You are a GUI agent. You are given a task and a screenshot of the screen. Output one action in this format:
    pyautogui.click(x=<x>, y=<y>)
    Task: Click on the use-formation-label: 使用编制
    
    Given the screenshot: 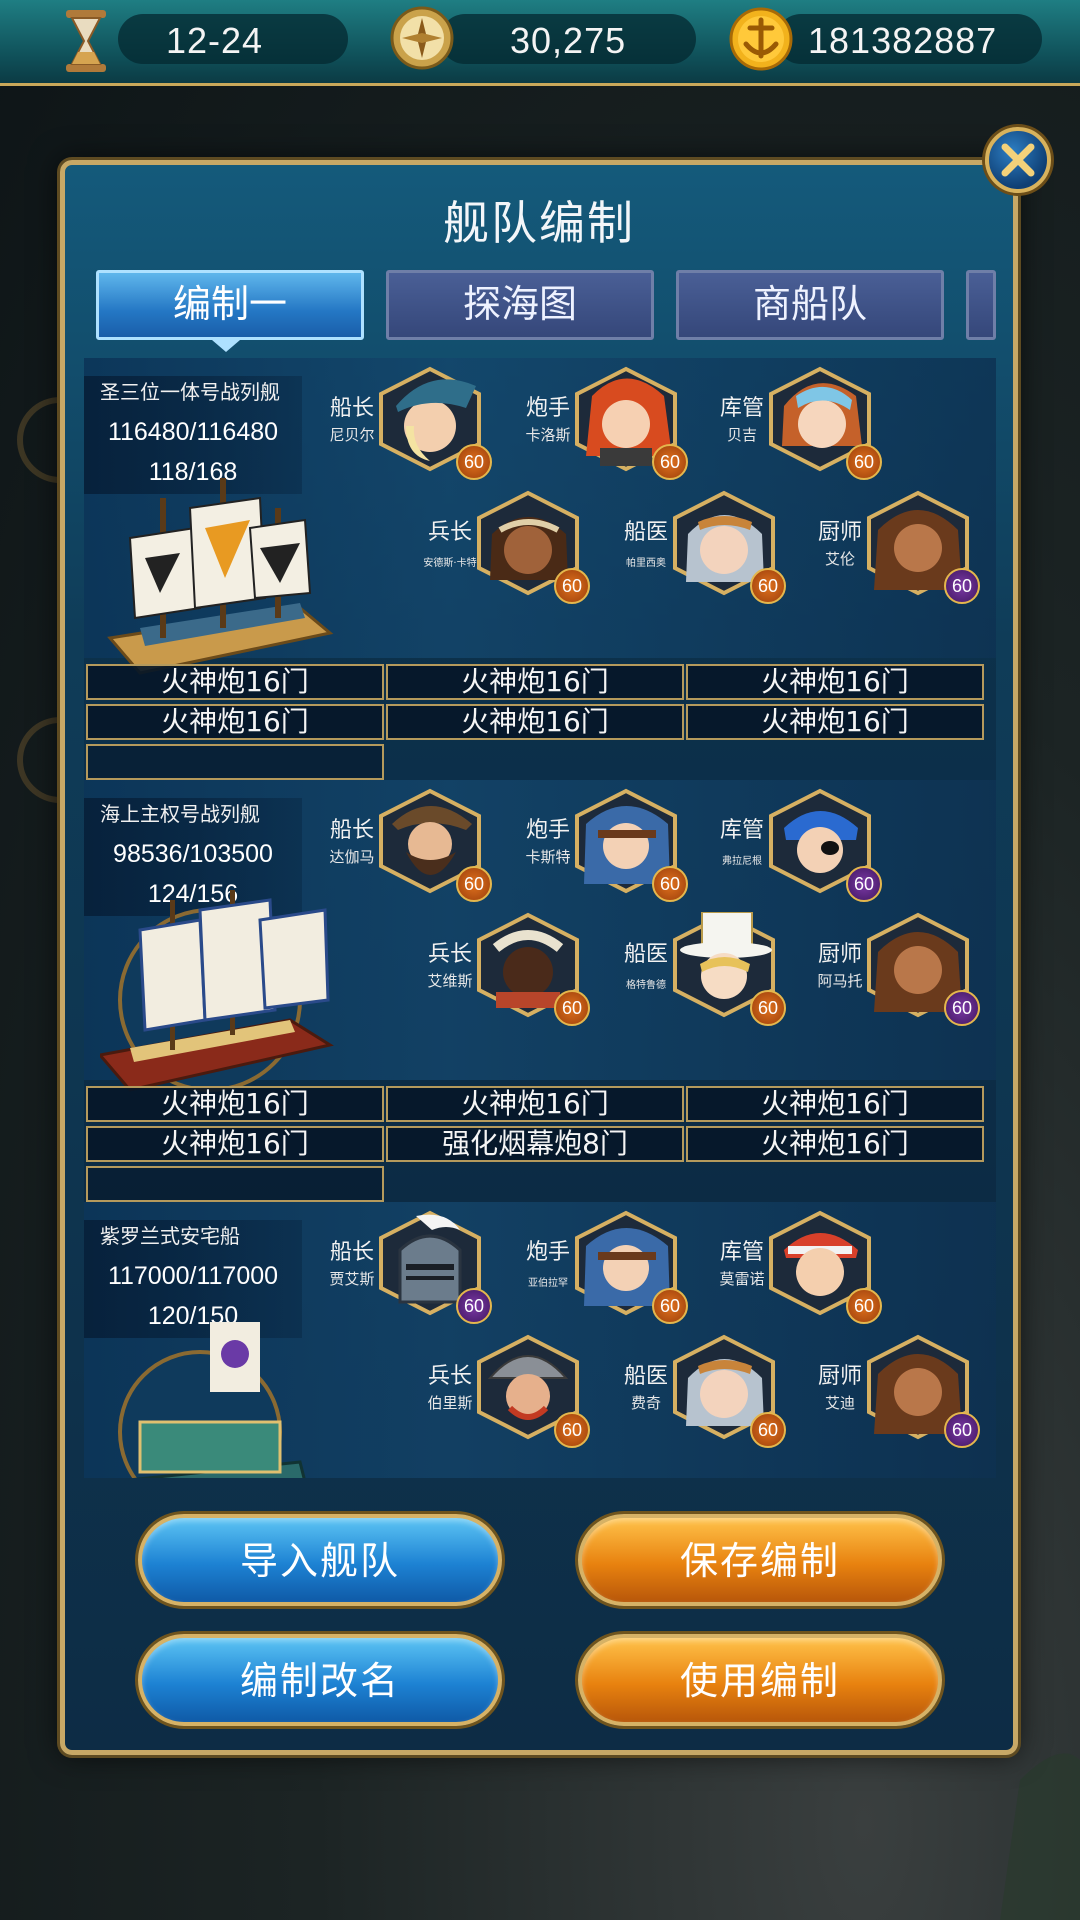 What is the action you would take?
    pyautogui.click(x=759, y=1681)
    